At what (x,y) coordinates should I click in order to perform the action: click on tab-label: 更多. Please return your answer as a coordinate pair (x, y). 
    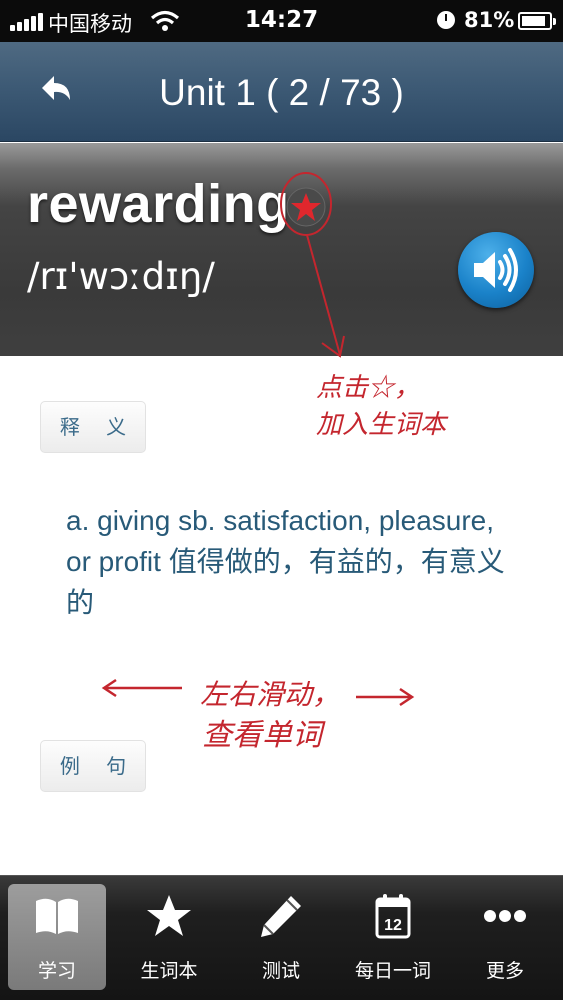
    Looking at the image, I should click on (504, 971).